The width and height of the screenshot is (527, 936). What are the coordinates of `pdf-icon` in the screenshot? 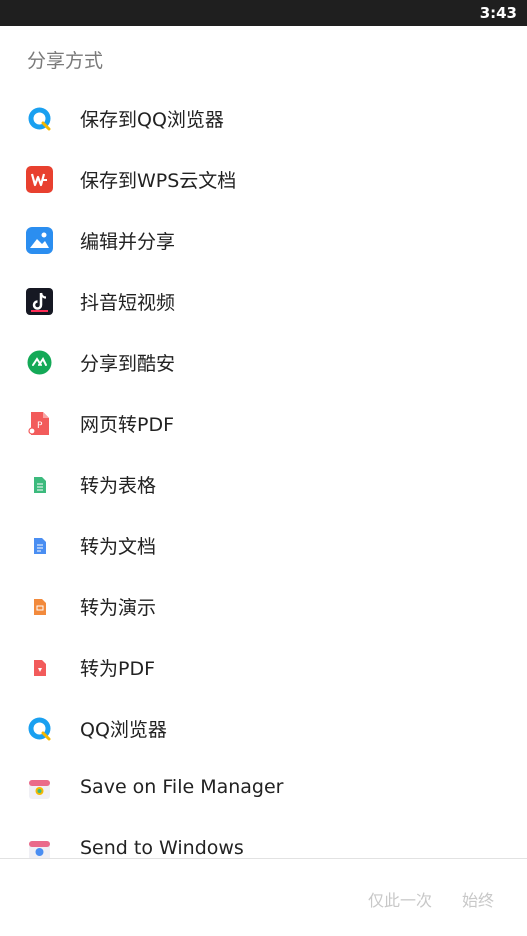 It's located at (40, 668).